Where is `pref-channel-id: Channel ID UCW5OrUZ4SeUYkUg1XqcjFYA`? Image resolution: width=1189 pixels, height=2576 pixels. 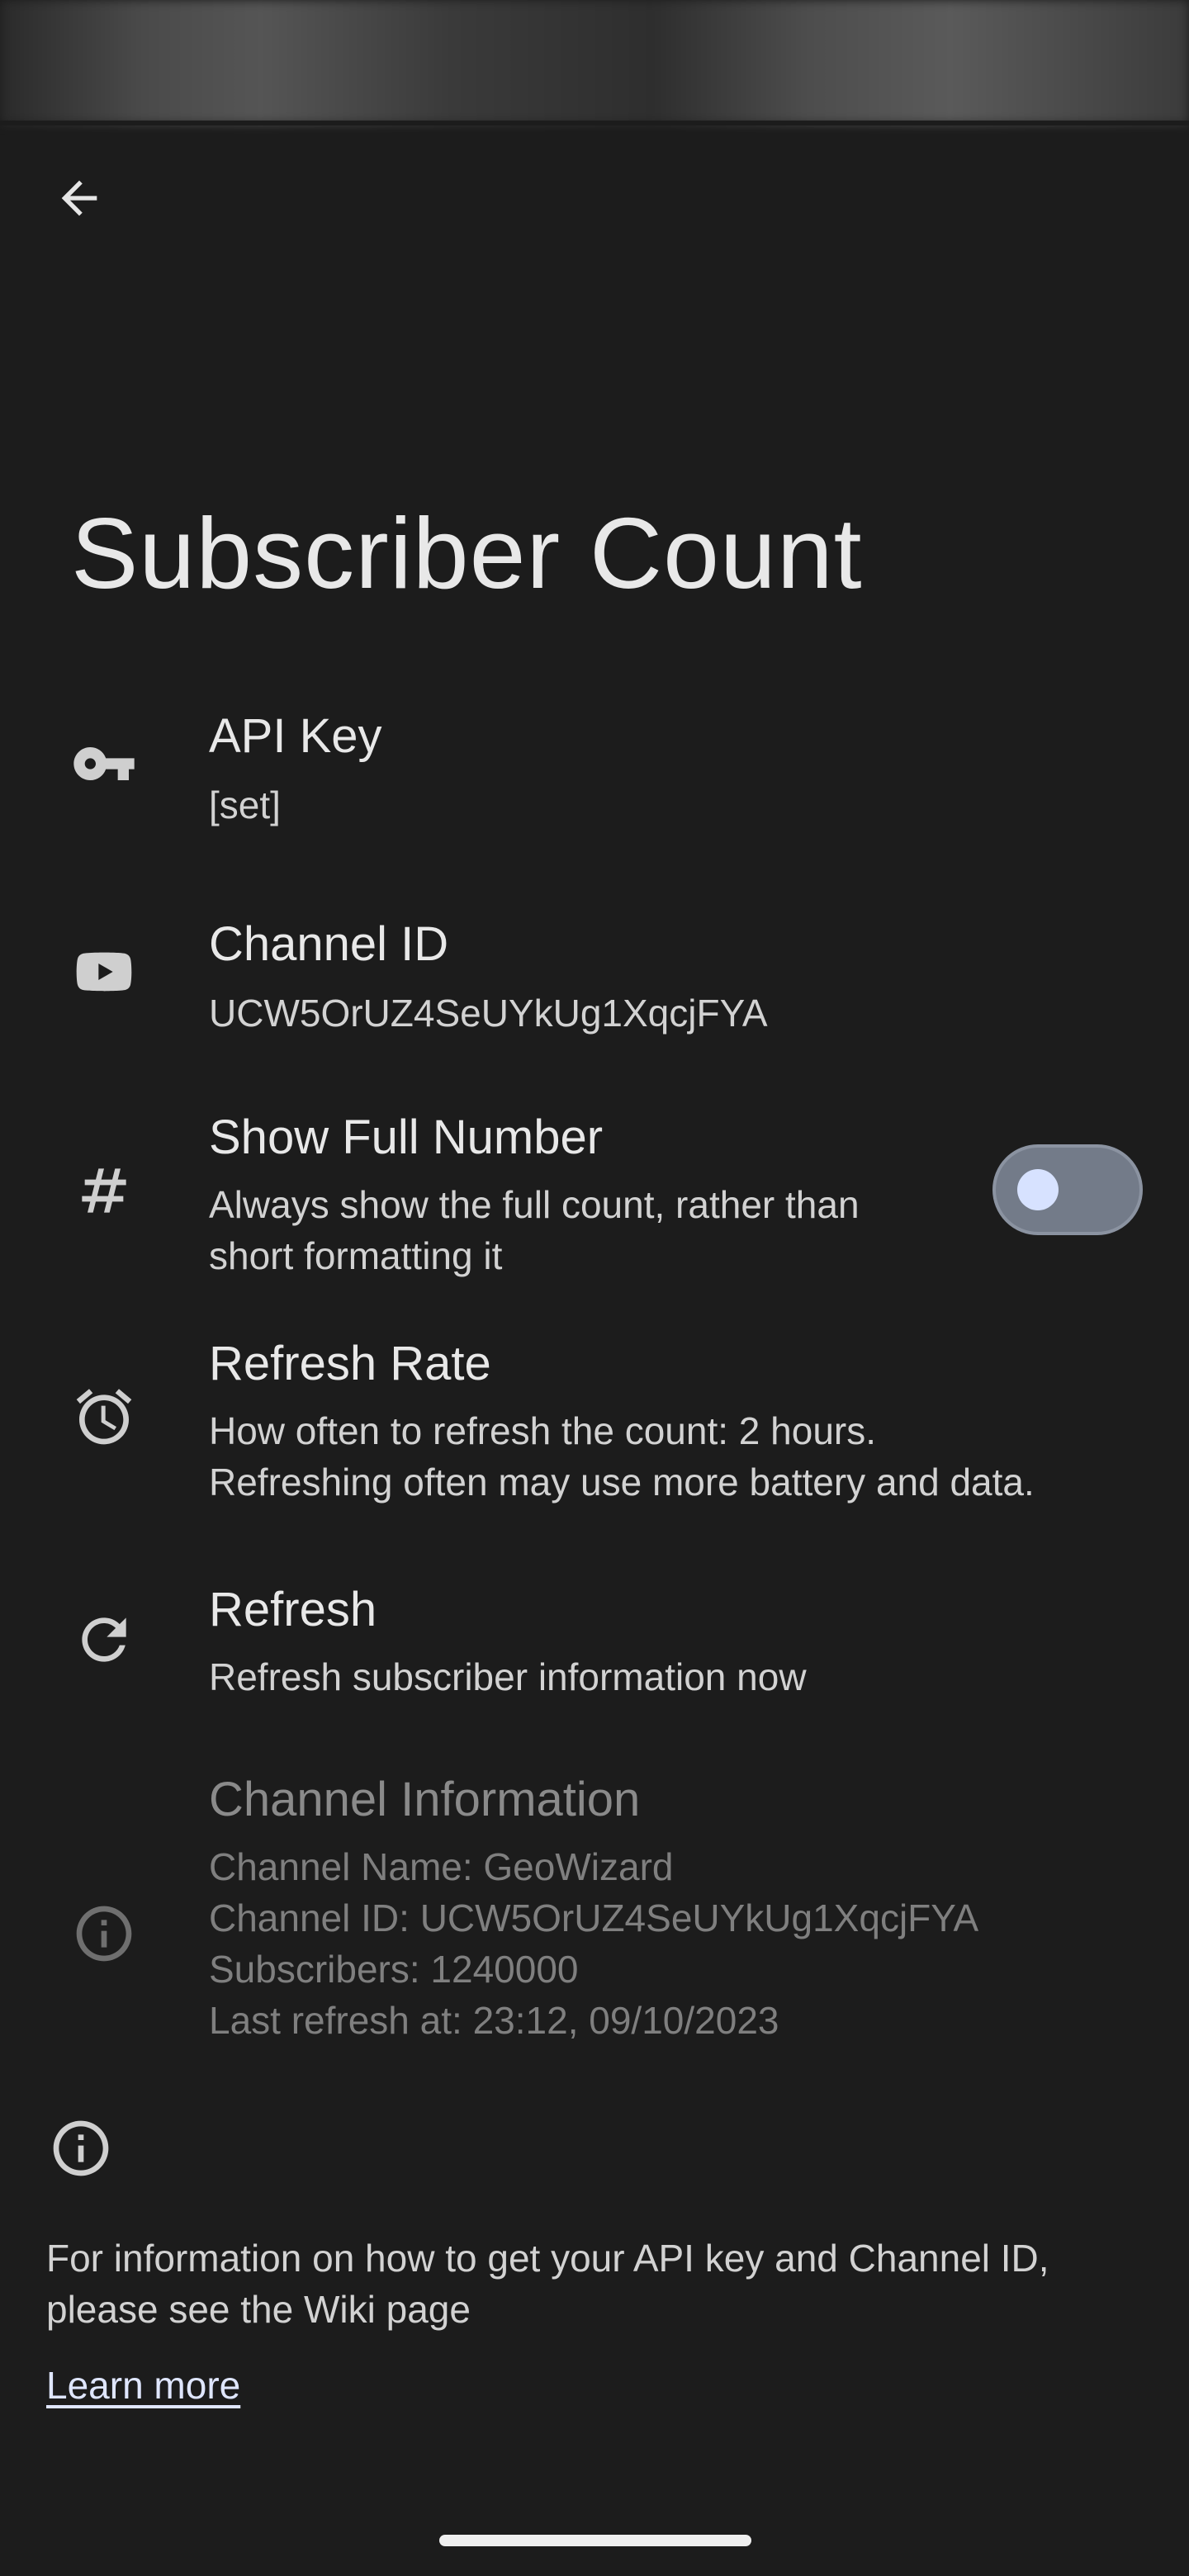
pref-channel-id: Channel ID UCW5OrUZ4SeUYkUg1XqcjFYA is located at coordinates (594, 980).